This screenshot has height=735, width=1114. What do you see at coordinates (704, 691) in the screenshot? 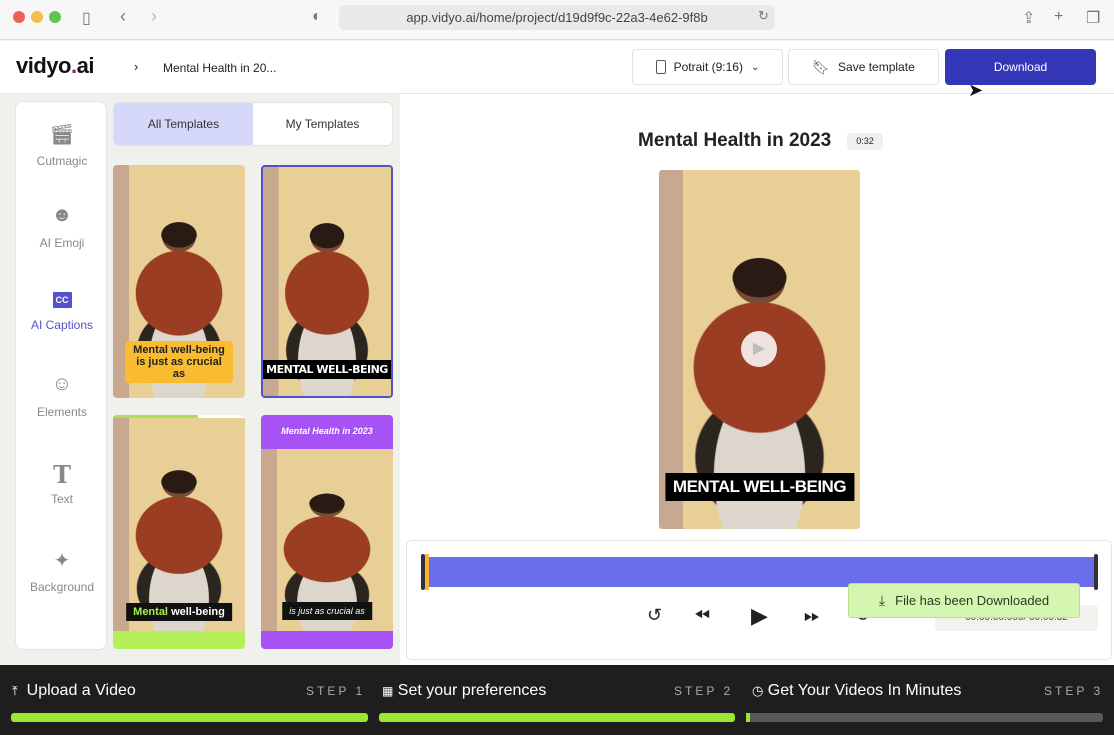
I see `step-number: STEP 2` at bounding box center [704, 691].